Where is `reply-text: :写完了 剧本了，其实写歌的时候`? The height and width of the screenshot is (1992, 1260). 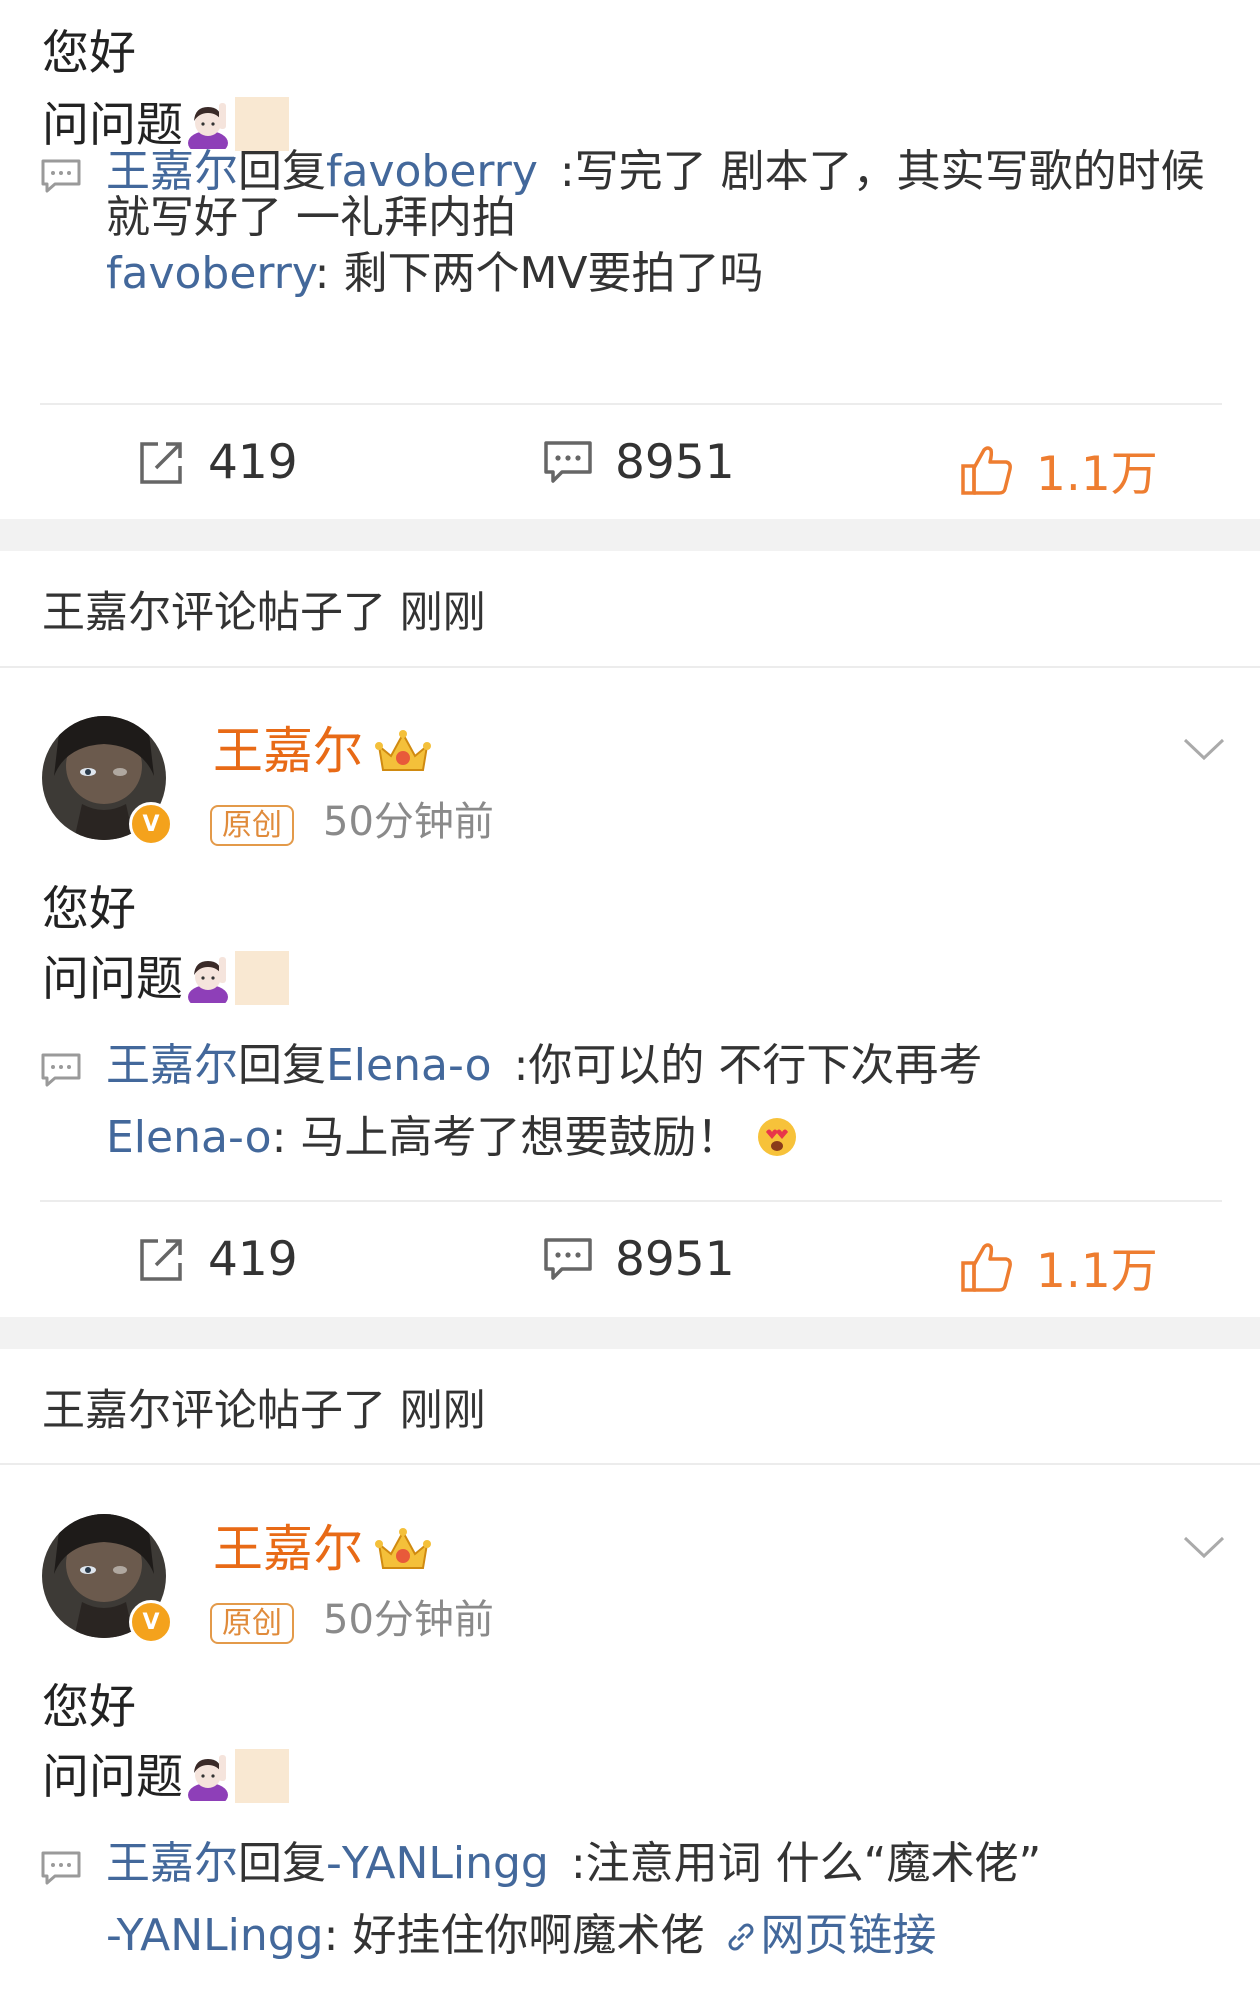
reply-text: :写完了 剧本了，其实写歌的时候 is located at coordinates (882, 171).